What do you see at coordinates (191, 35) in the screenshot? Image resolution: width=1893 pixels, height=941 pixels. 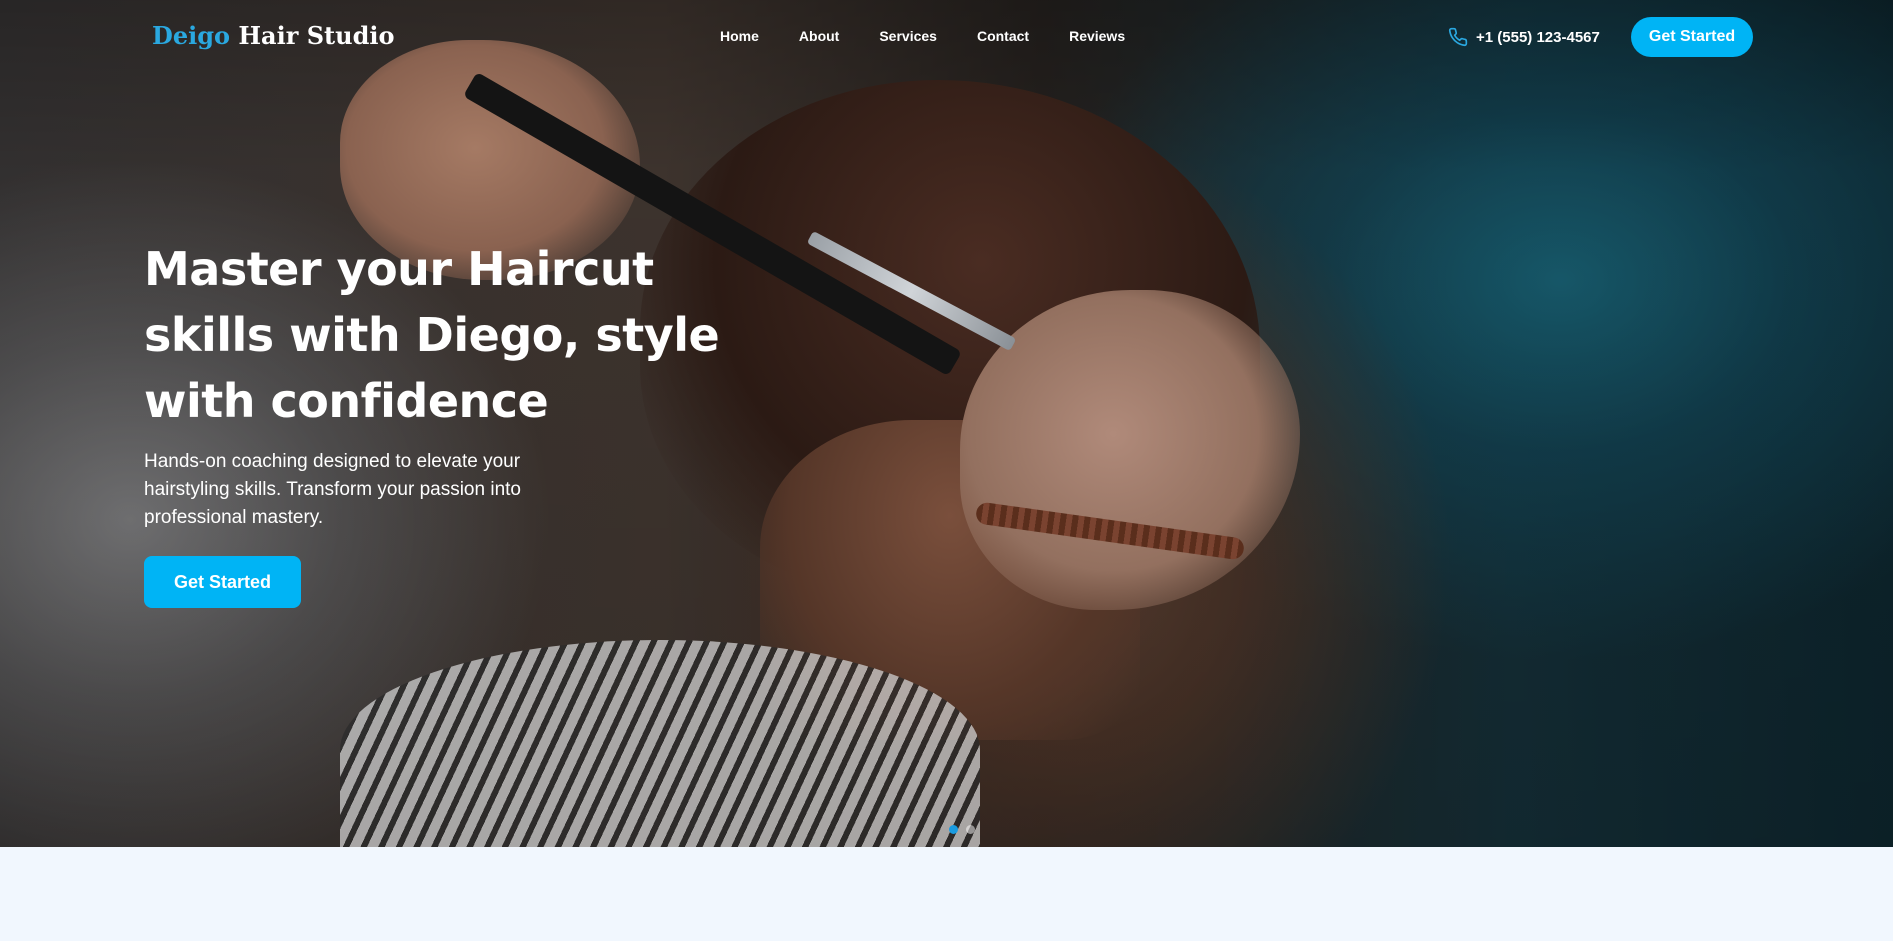 I see `logo-accent-word: Deigo` at bounding box center [191, 35].